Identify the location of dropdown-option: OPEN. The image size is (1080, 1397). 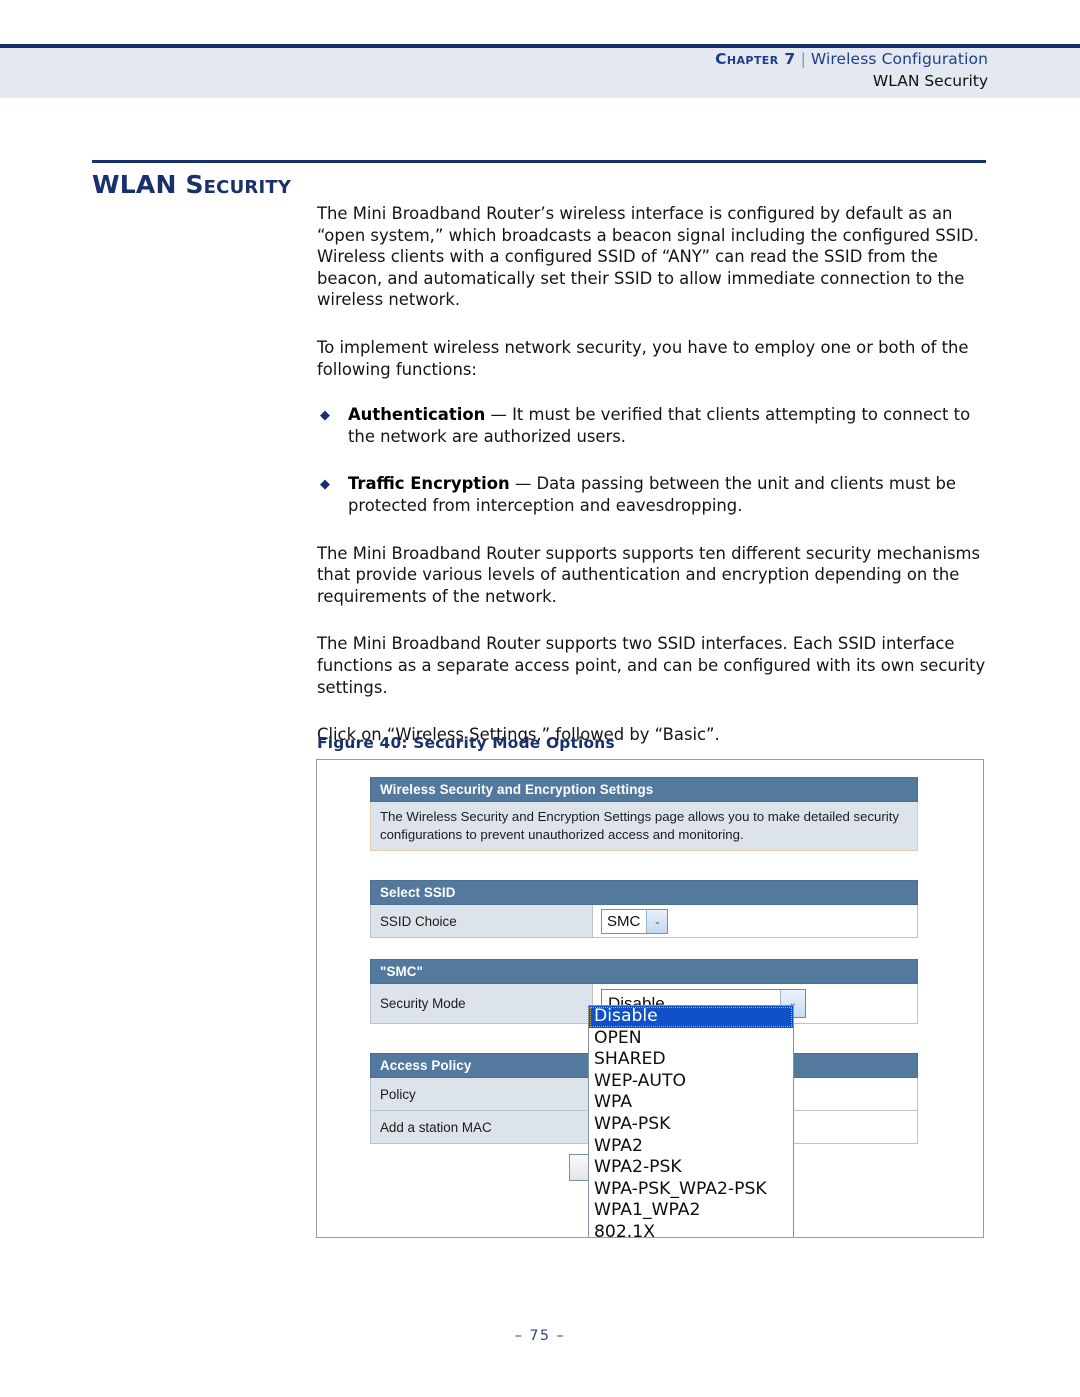
(691, 1039).